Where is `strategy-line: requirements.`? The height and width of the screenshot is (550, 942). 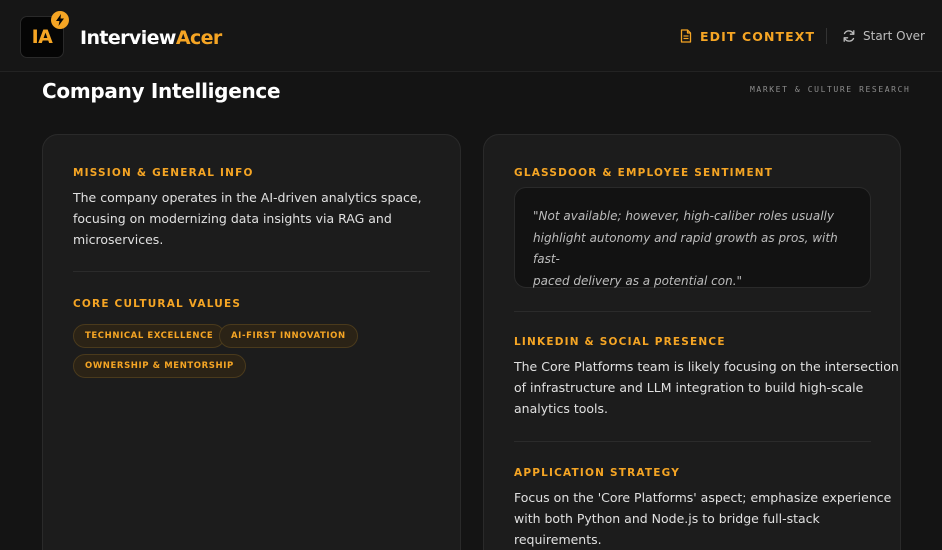 strategy-line: requirements. is located at coordinates (558, 539).